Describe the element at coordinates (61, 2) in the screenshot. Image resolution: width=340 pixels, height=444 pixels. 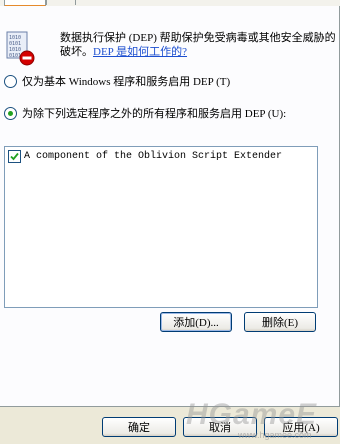
I see `tab` at that location.